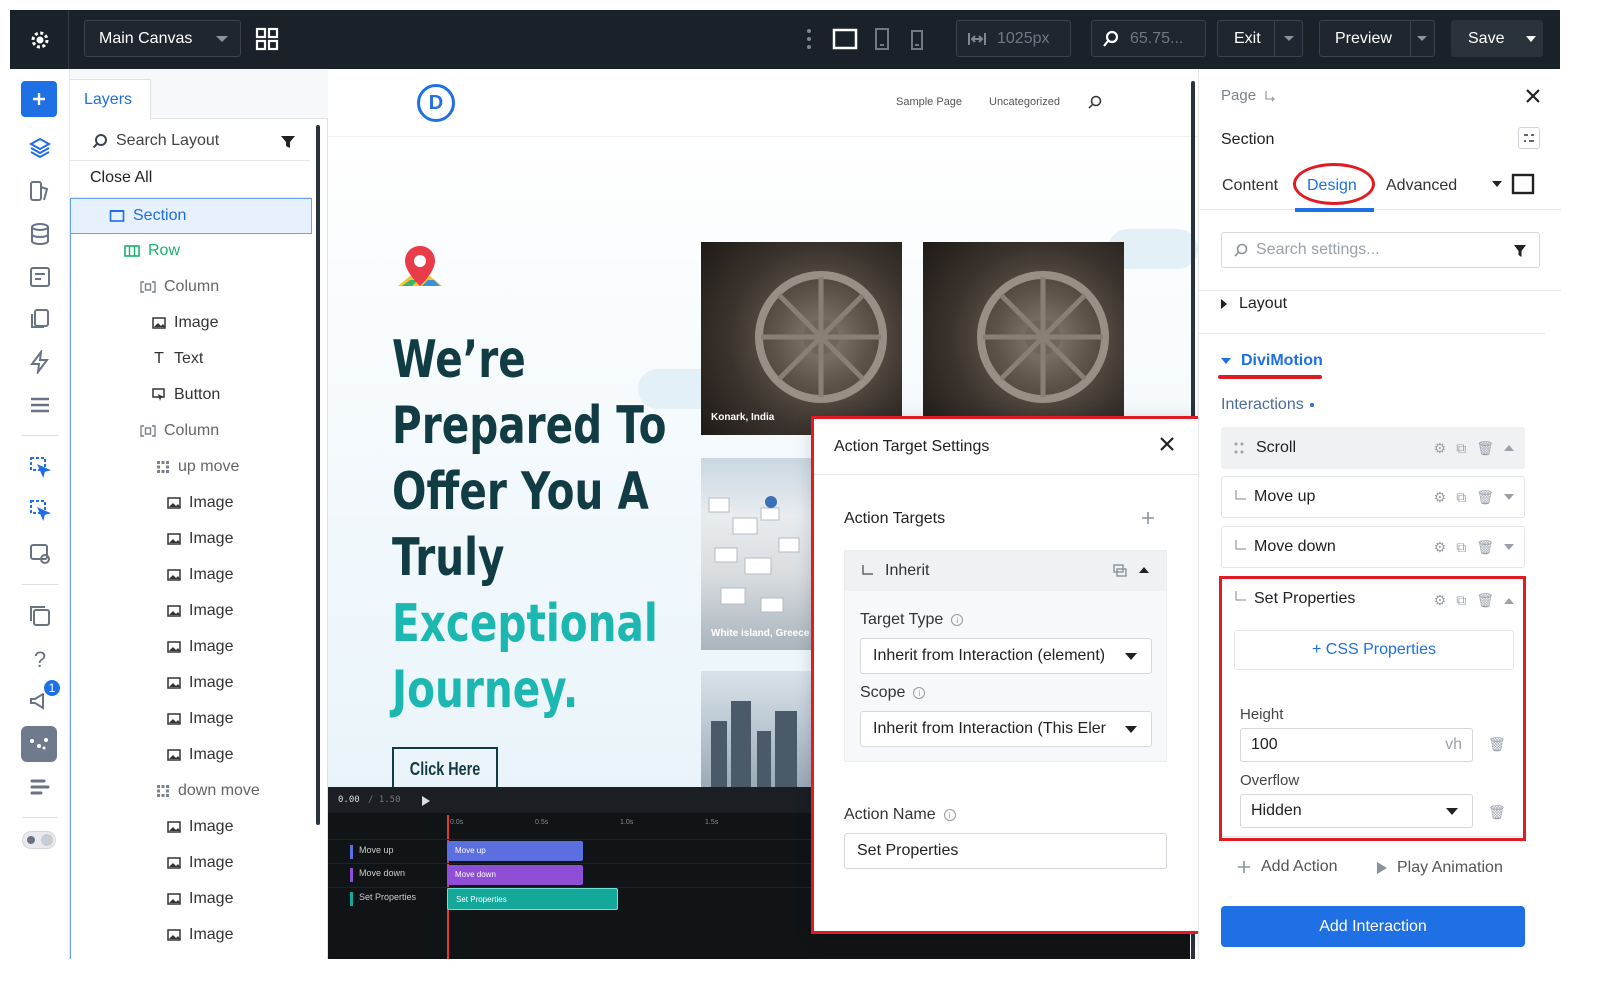 The image size is (1600, 987). I want to click on phone-view-icon, so click(917, 40).